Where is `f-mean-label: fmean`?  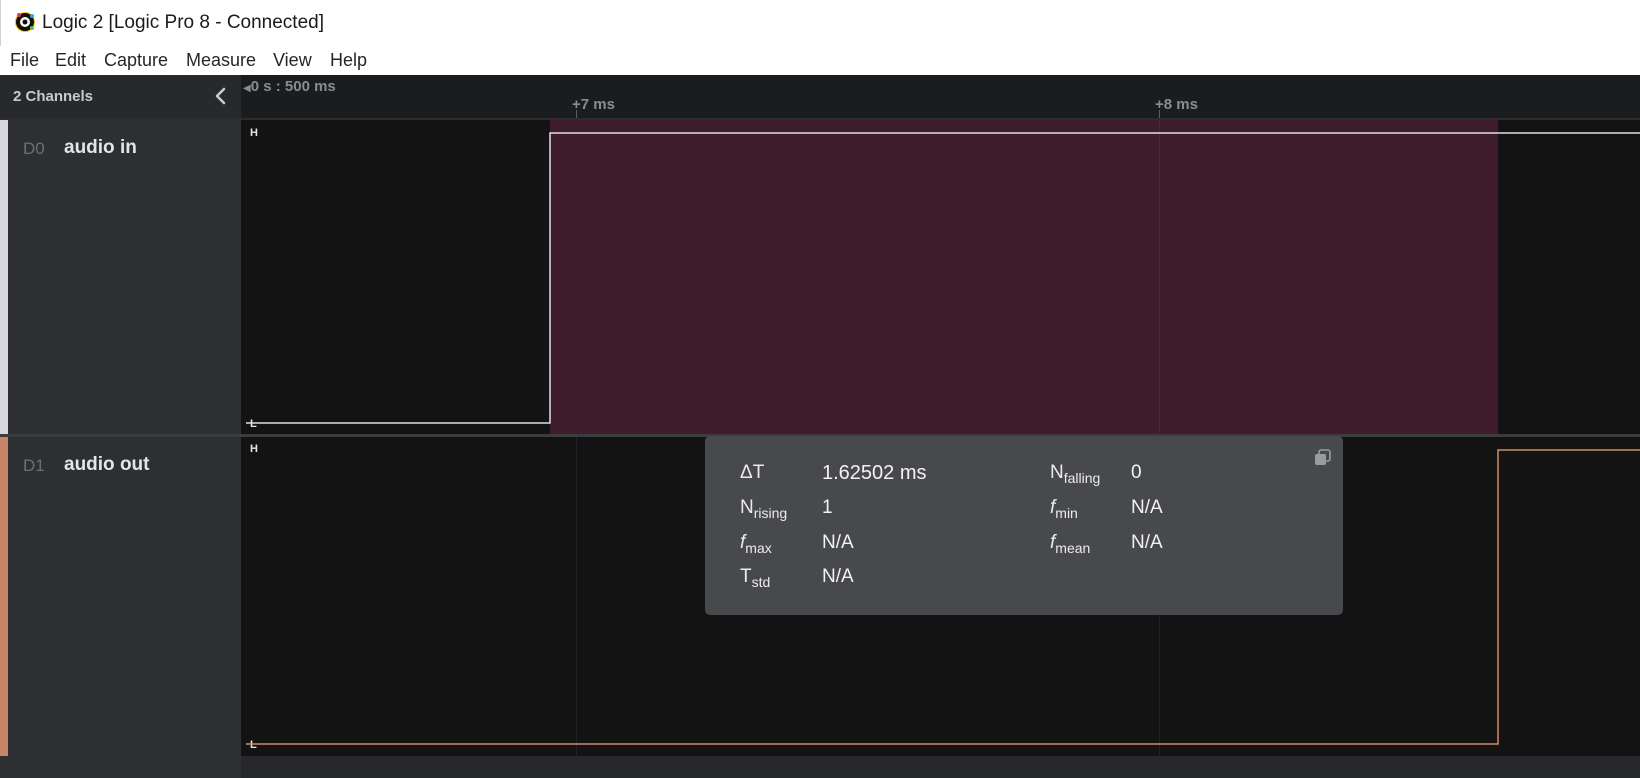
f-mean-label: fmean is located at coordinates (1070, 544).